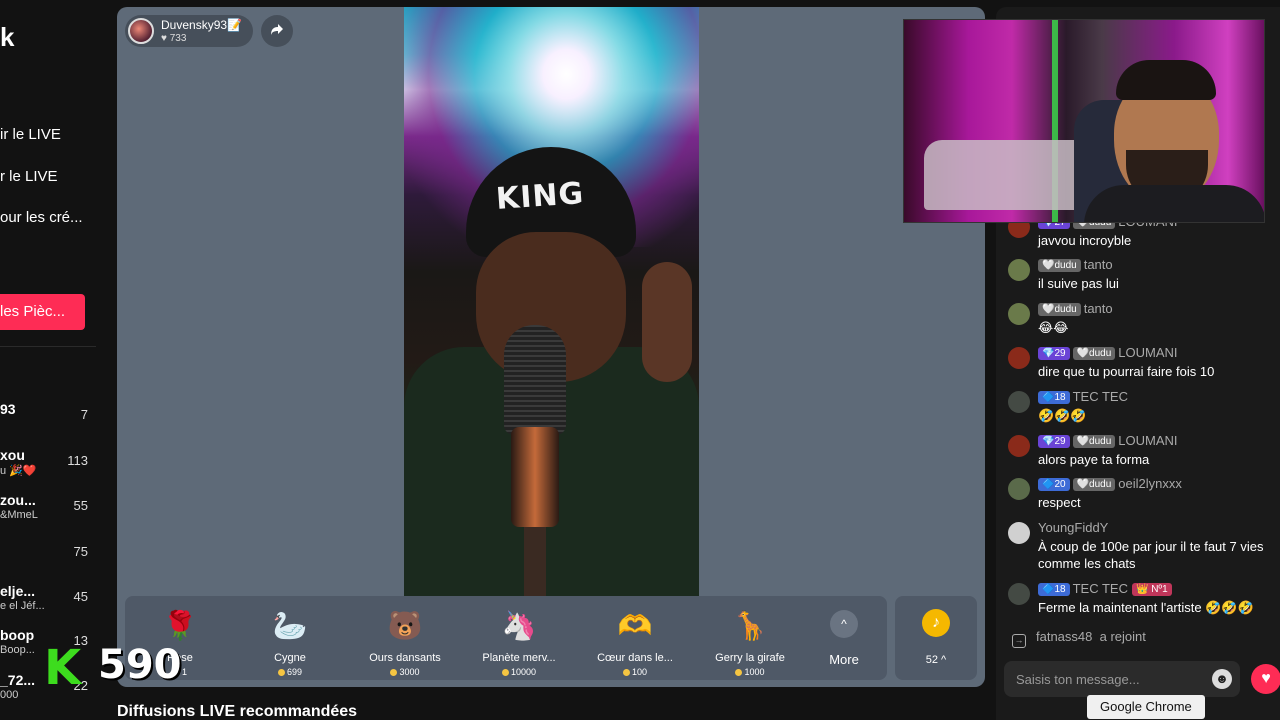  I want to click on viewer-row: elje... e el Jéf... 45, so click(48, 601).